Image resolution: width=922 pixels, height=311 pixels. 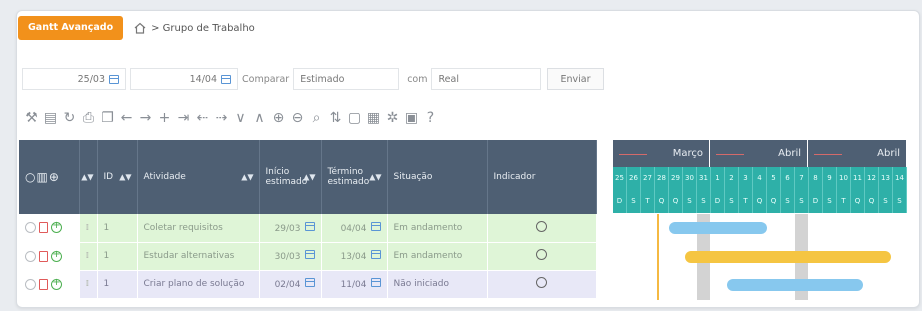 I want to click on refresh-icon: ↻, so click(x=69, y=118).